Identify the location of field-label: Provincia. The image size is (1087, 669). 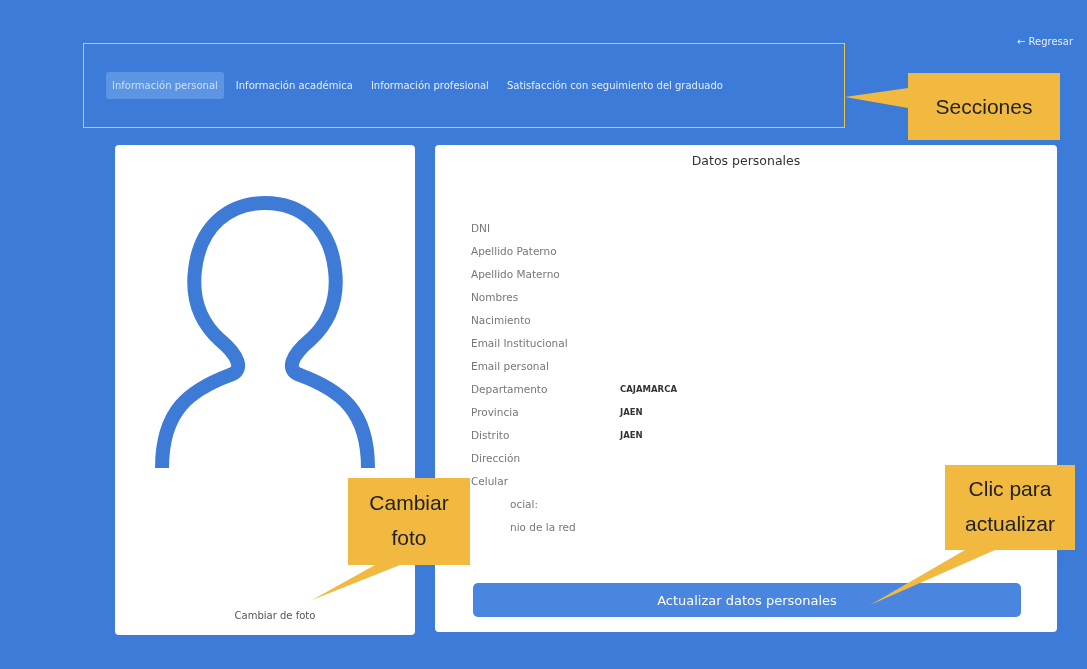
(495, 411).